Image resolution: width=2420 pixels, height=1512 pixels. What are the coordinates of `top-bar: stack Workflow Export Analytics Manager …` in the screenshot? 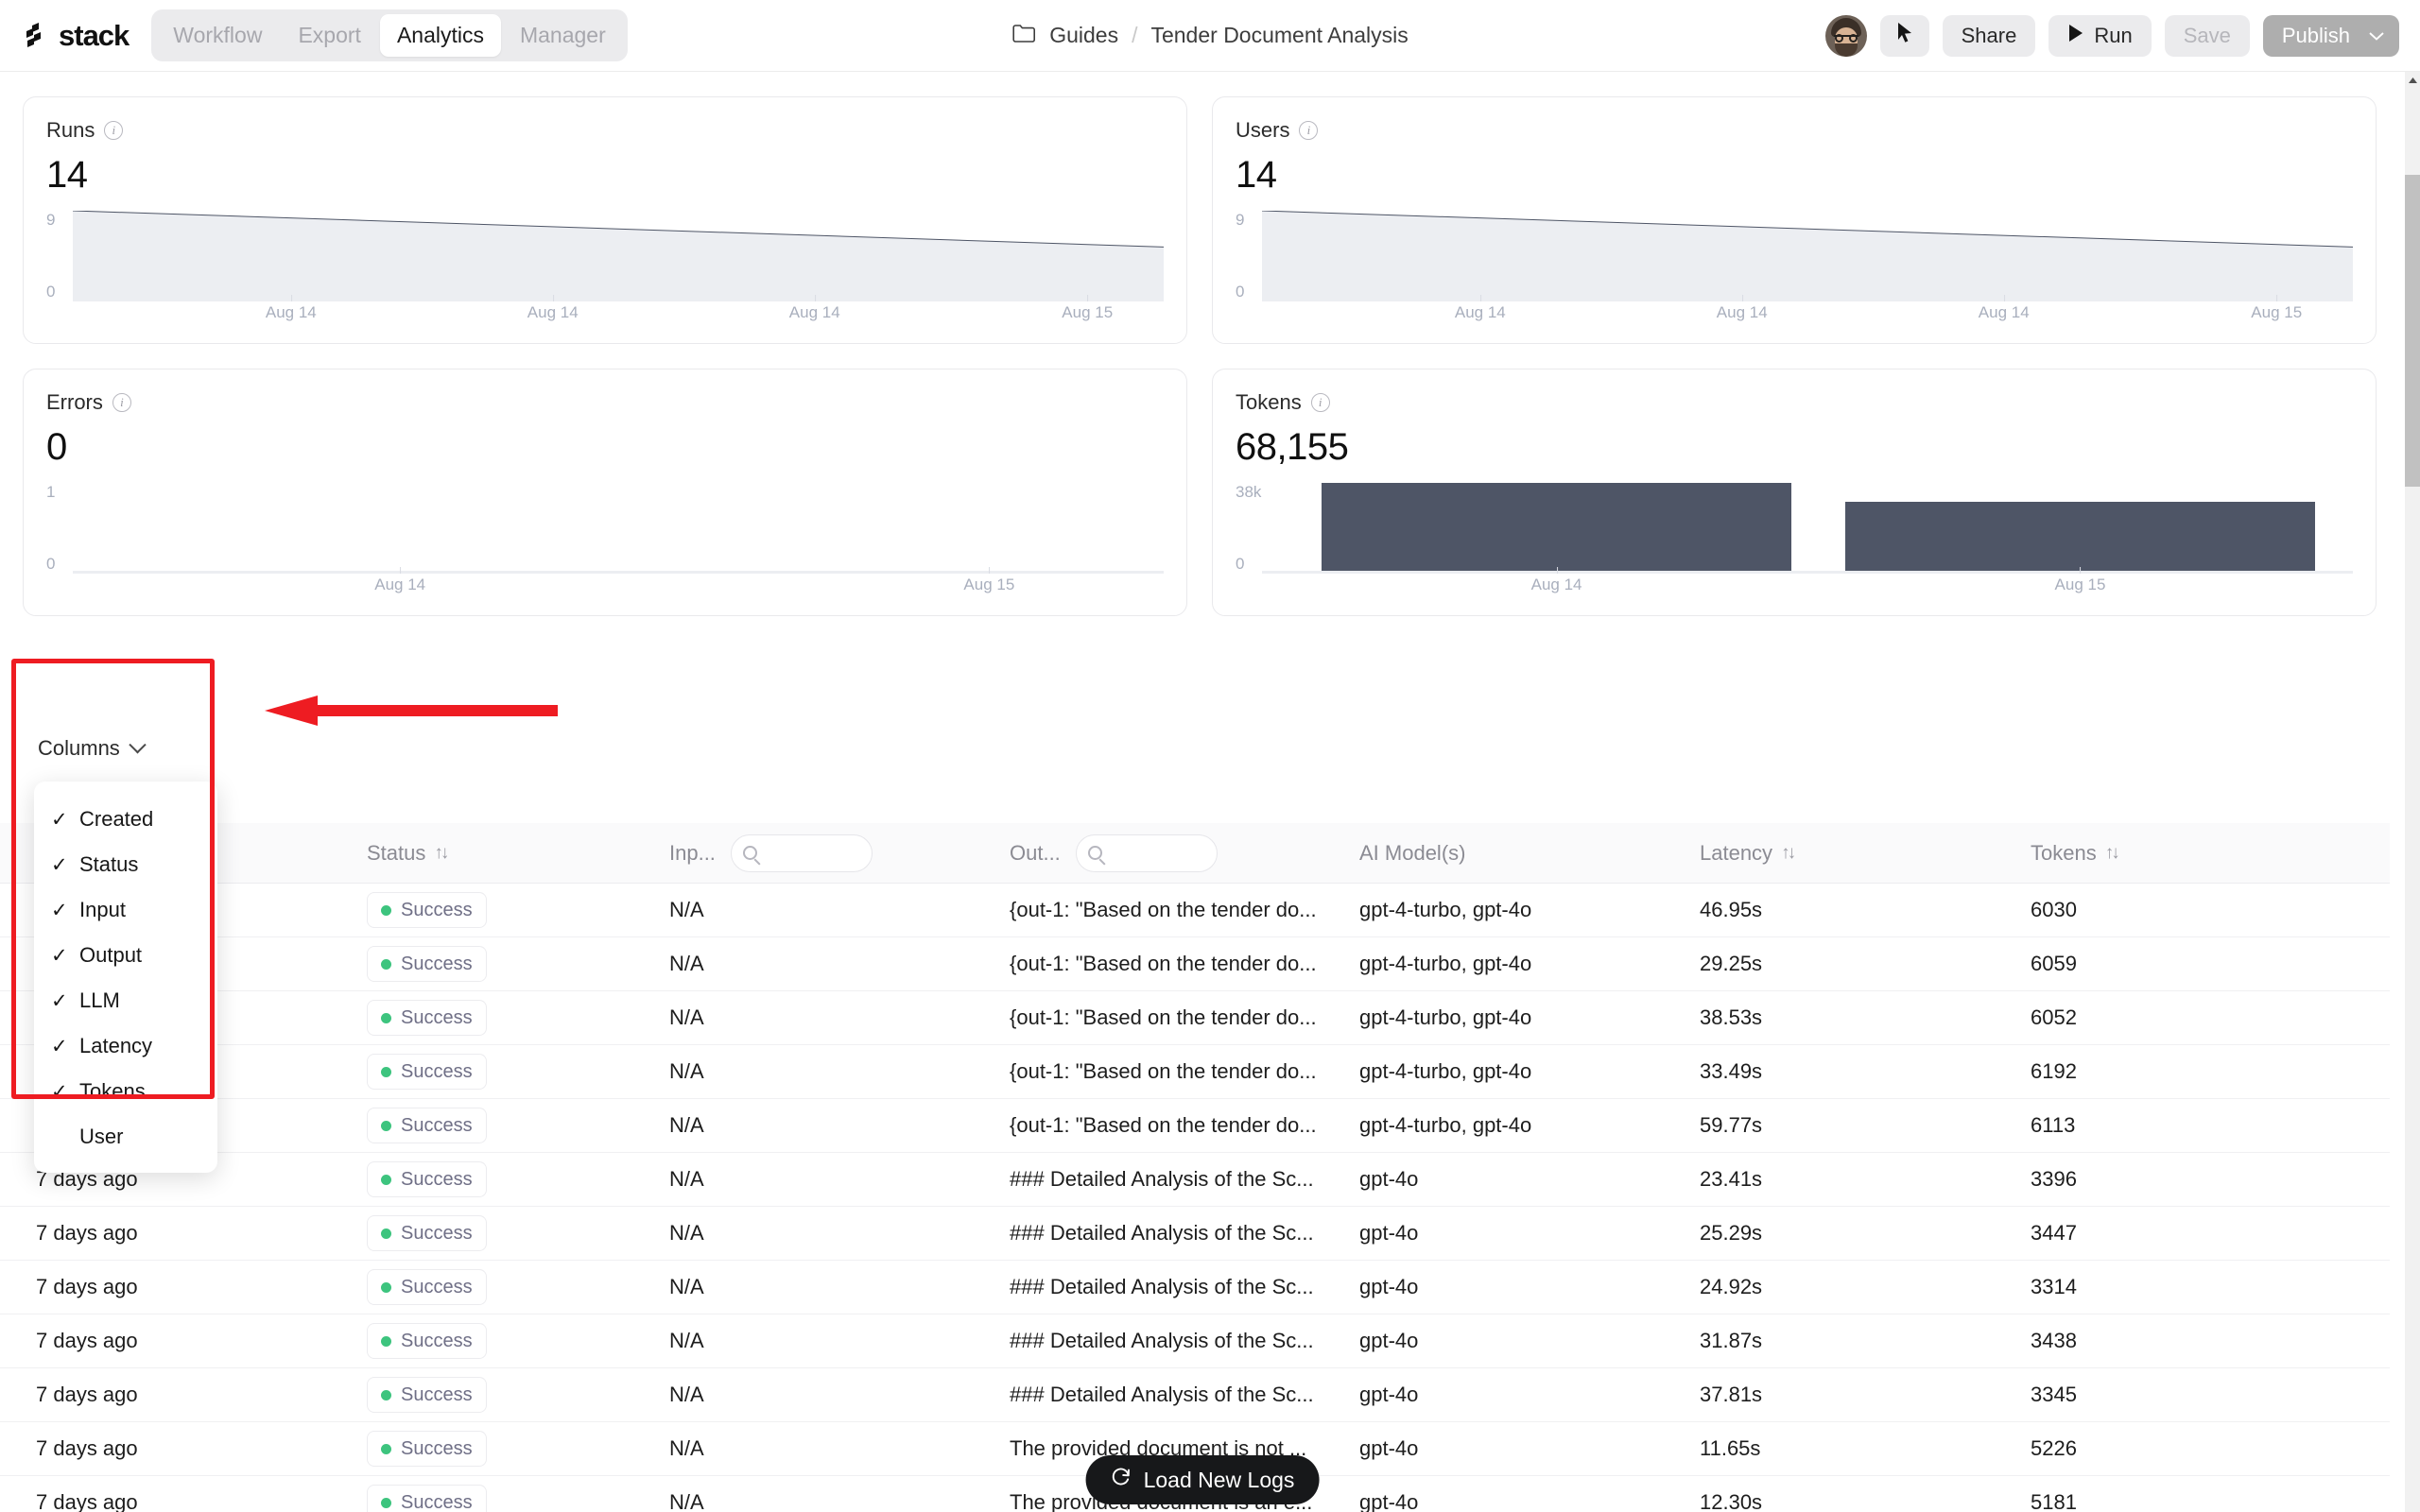 It's located at (1210, 36).